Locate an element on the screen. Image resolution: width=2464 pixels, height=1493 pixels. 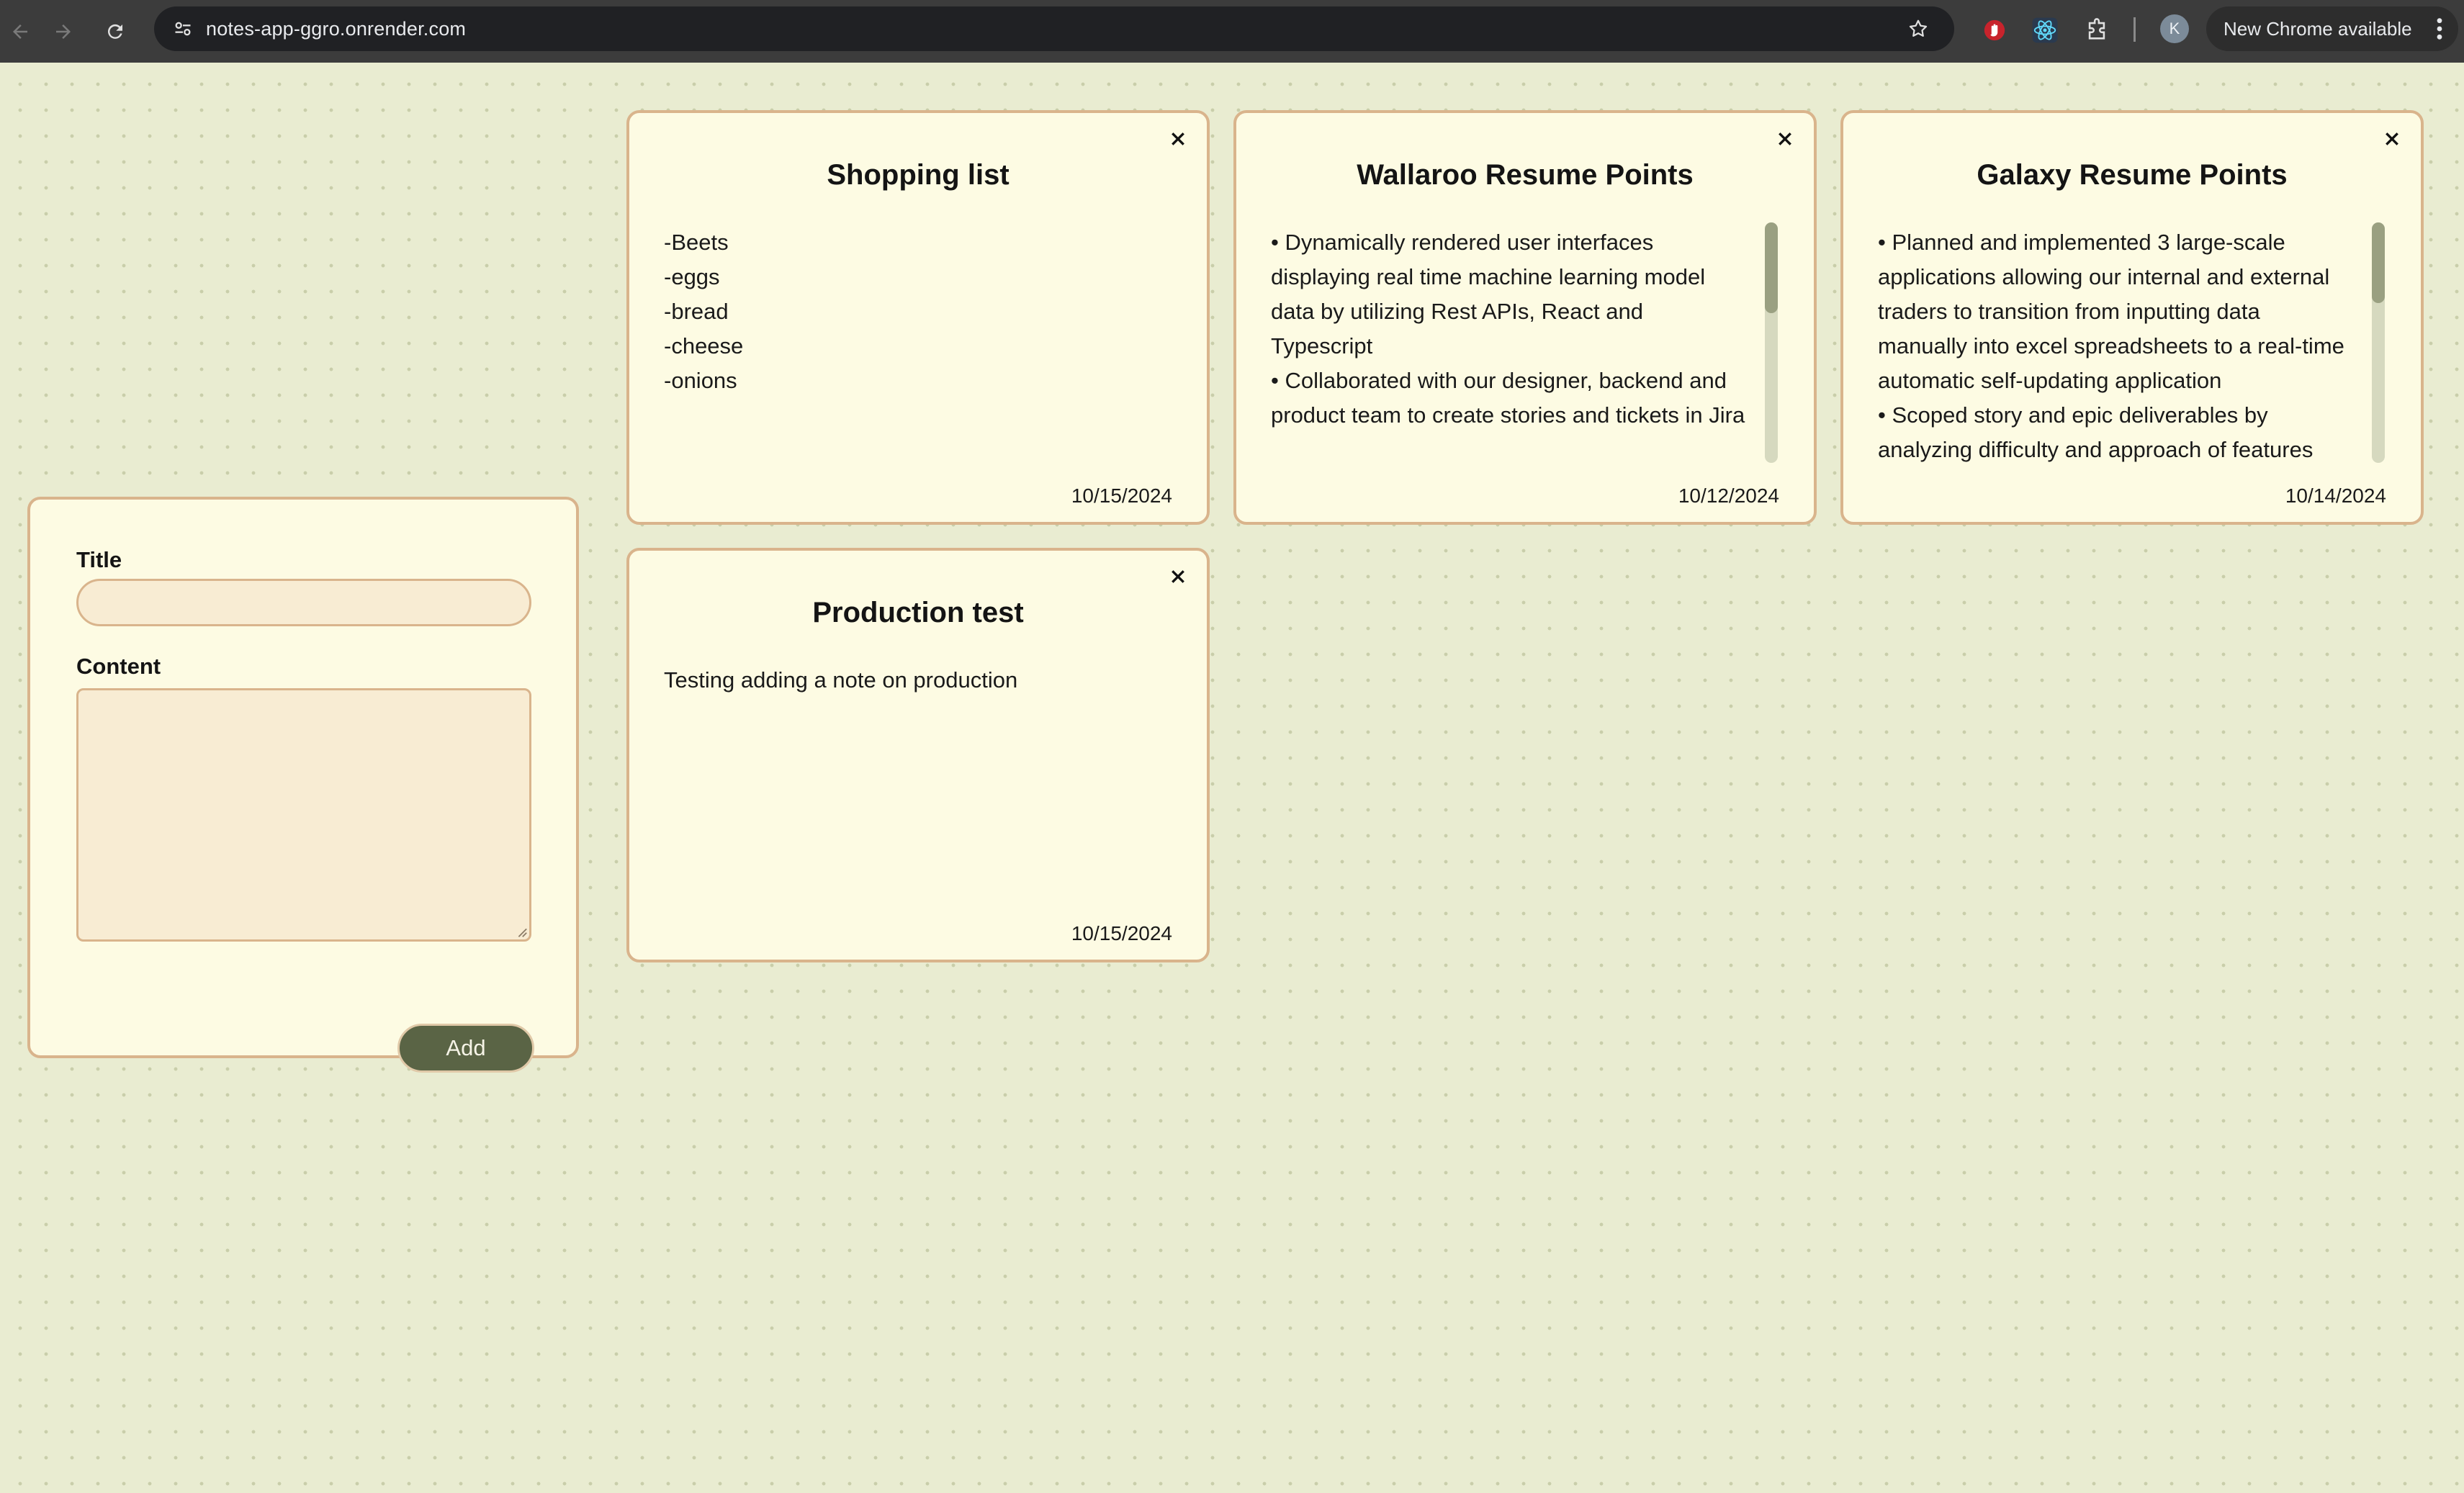
chrome-update-button: New Chrome available is located at coordinates (2332, 28).